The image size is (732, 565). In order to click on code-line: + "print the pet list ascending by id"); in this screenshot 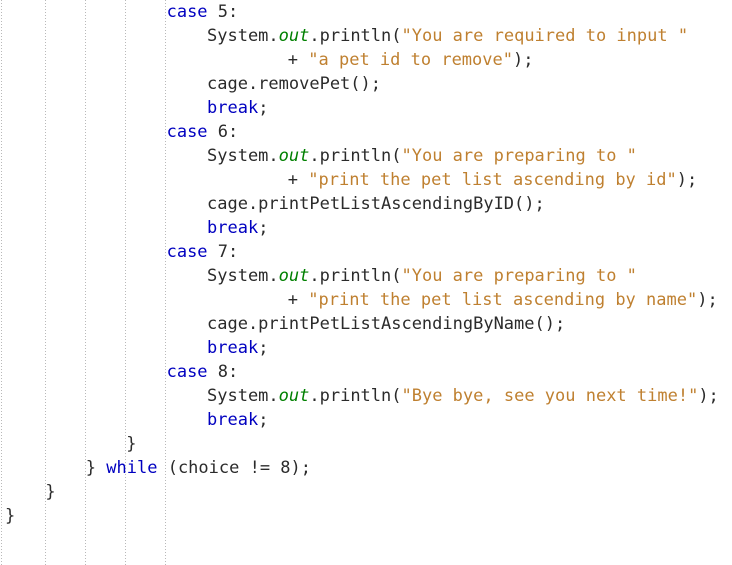, I will do `click(366, 180)`.